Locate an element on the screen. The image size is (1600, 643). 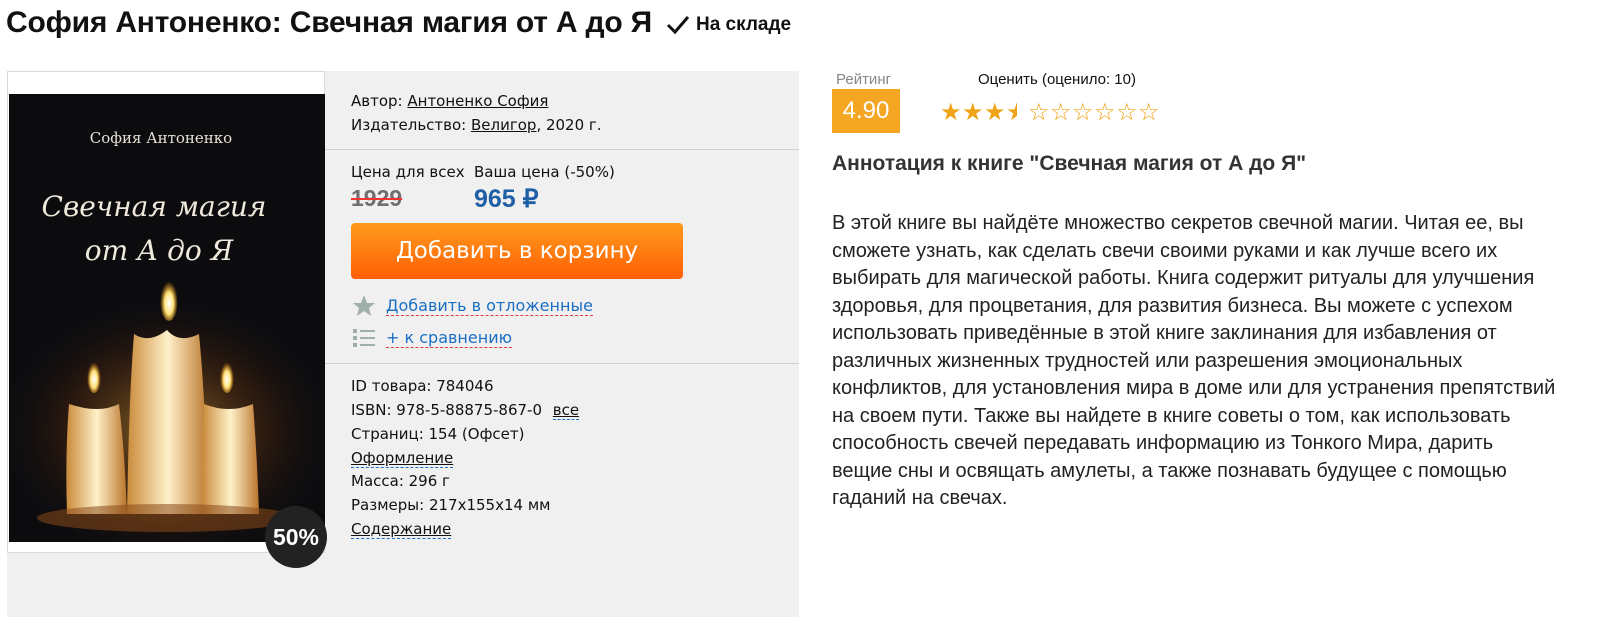
rate-prompt: Оценить (оценило: 10) is located at coordinates (1057, 79).